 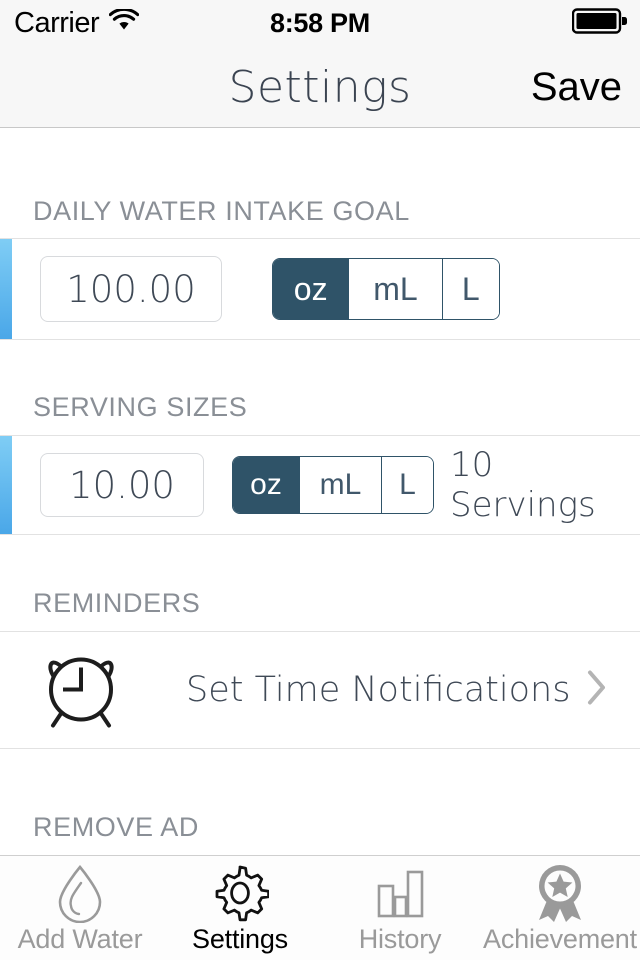 I want to click on bar-chart-icon, so click(x=400, y=893).